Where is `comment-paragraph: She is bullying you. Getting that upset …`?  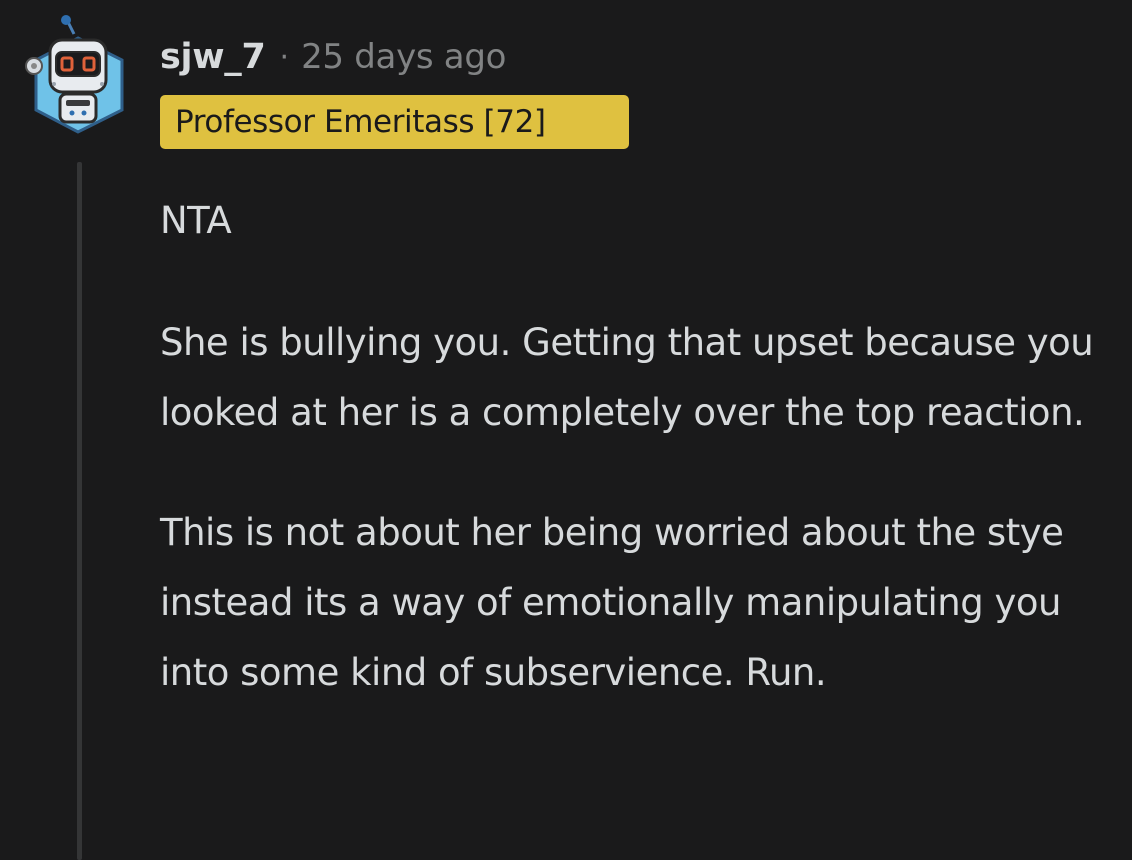 comment-paragraph: She is bullying you. Getting that upset … is located at coordinates (627, 377).